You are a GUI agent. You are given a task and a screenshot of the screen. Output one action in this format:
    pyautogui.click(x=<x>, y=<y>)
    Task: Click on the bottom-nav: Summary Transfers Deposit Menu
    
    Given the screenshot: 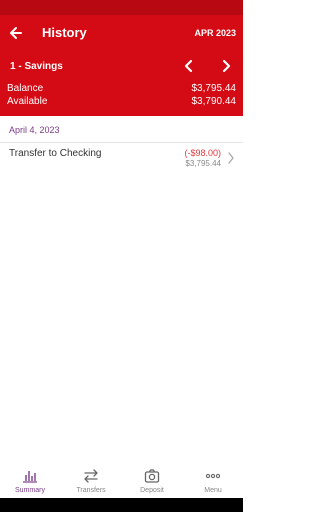 What is the action you would take?
    pyautogui.click(x=121, y=479)
    